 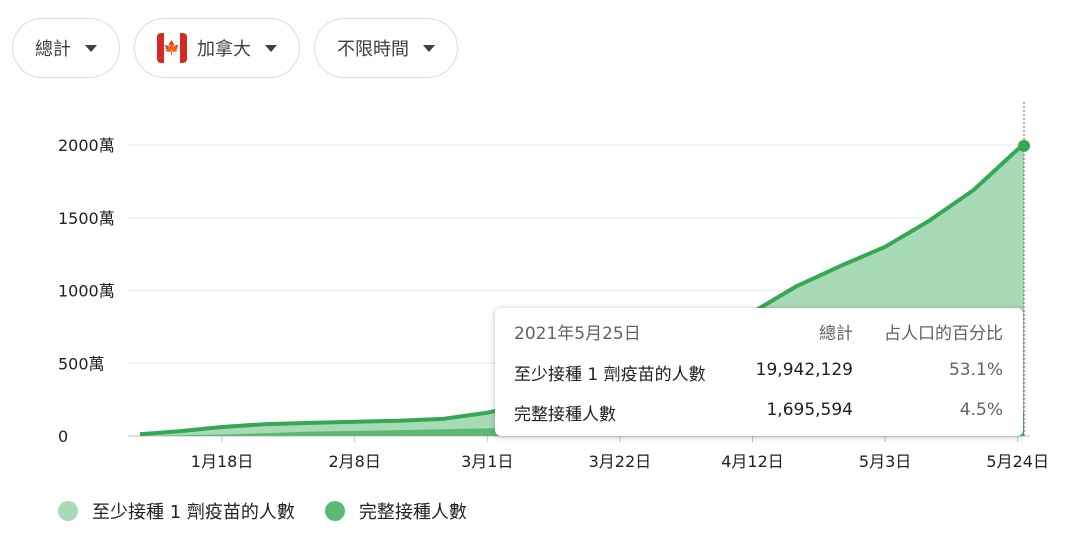 I want to click on tooltip-row-total: 1,695,594, so click(x=809, y=410).